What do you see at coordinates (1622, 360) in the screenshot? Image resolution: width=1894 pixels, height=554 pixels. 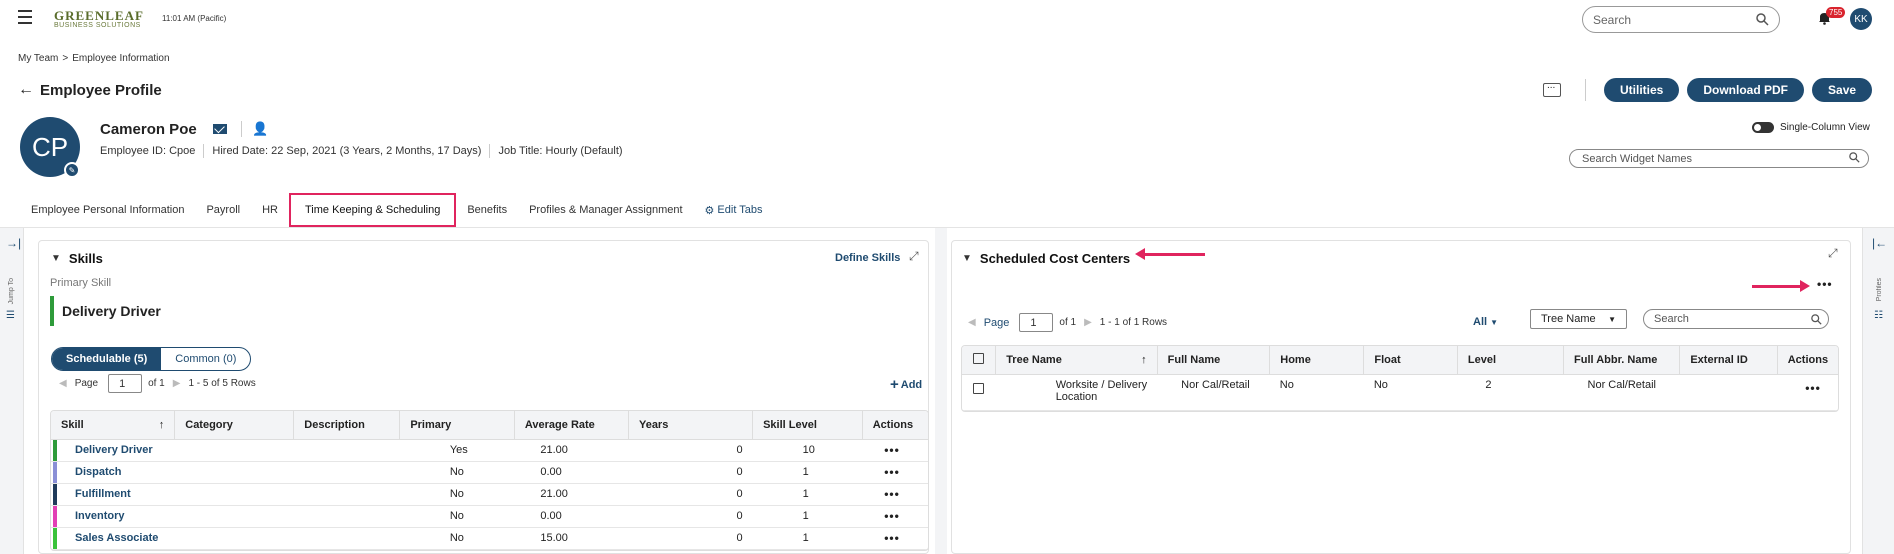 I see `col-full-abbr-name: Full Abbr. Name` at bounding box center [1622, 360].